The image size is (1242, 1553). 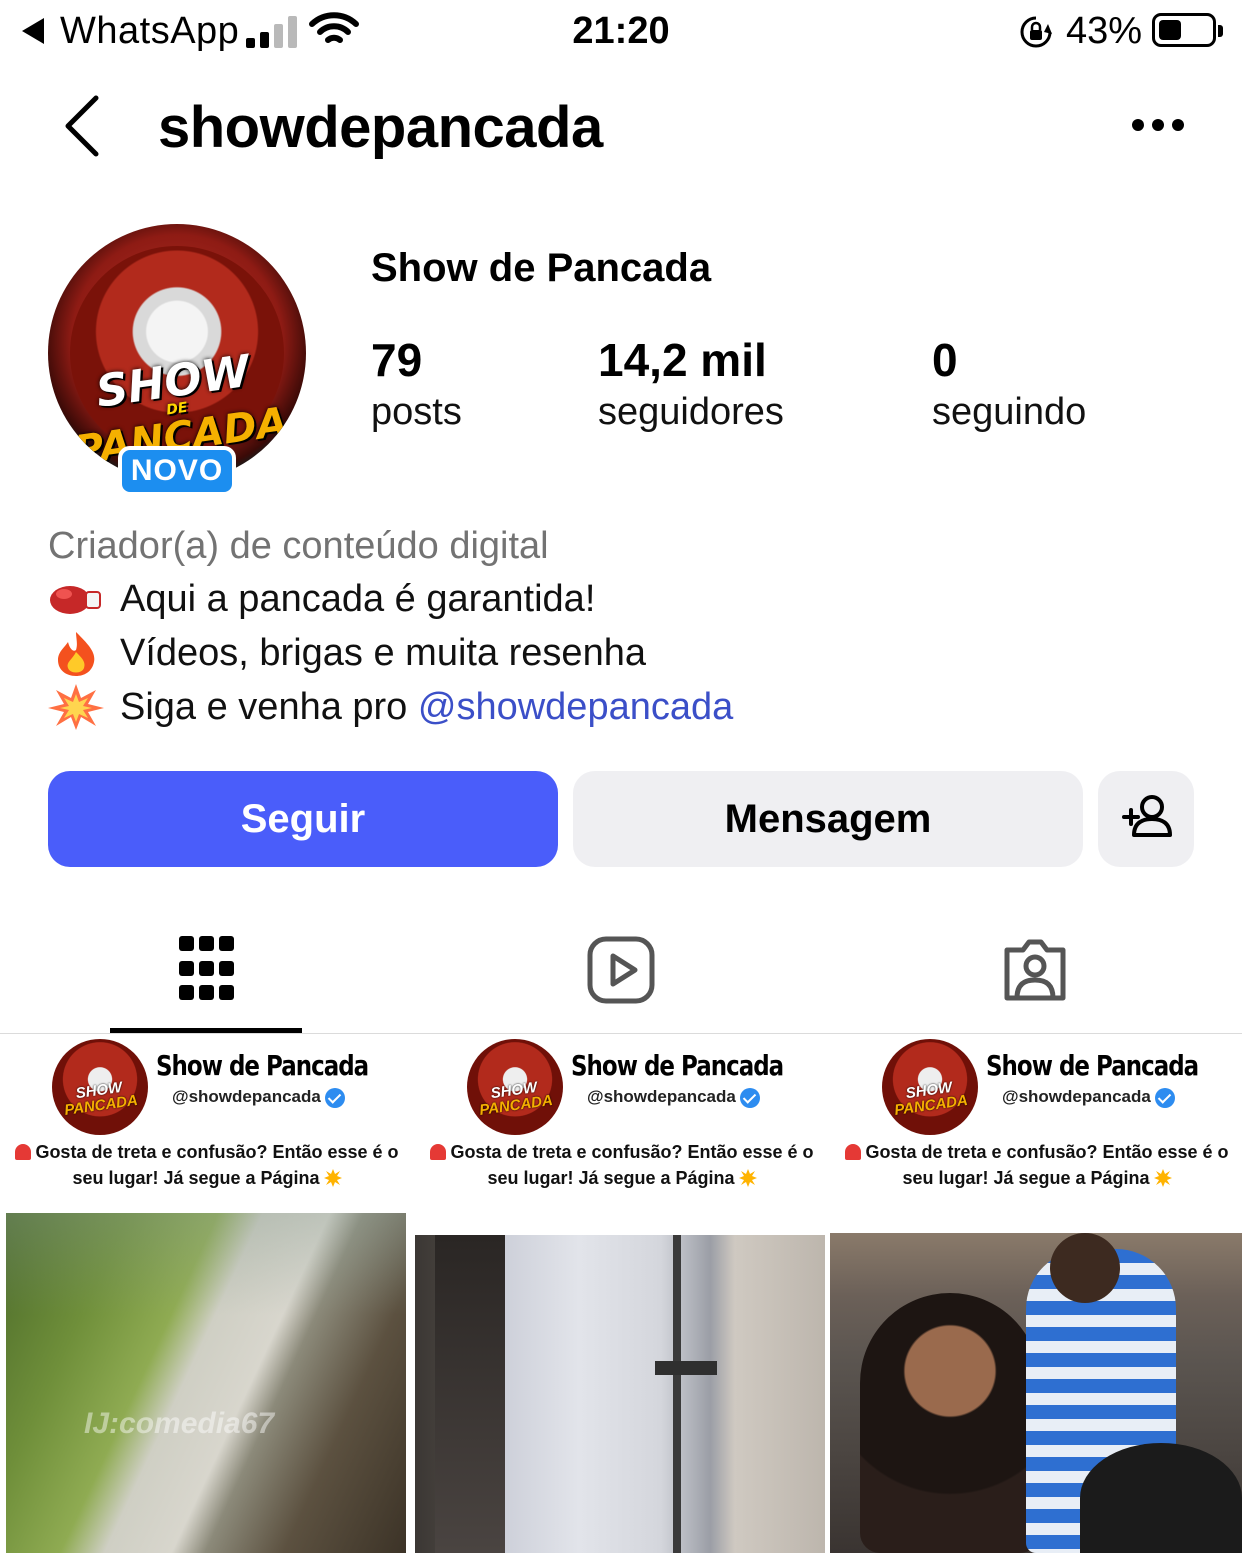 I want to click on bio-line-1-text: Aqui a pancada é garantida!, so click(x=358, y=599).